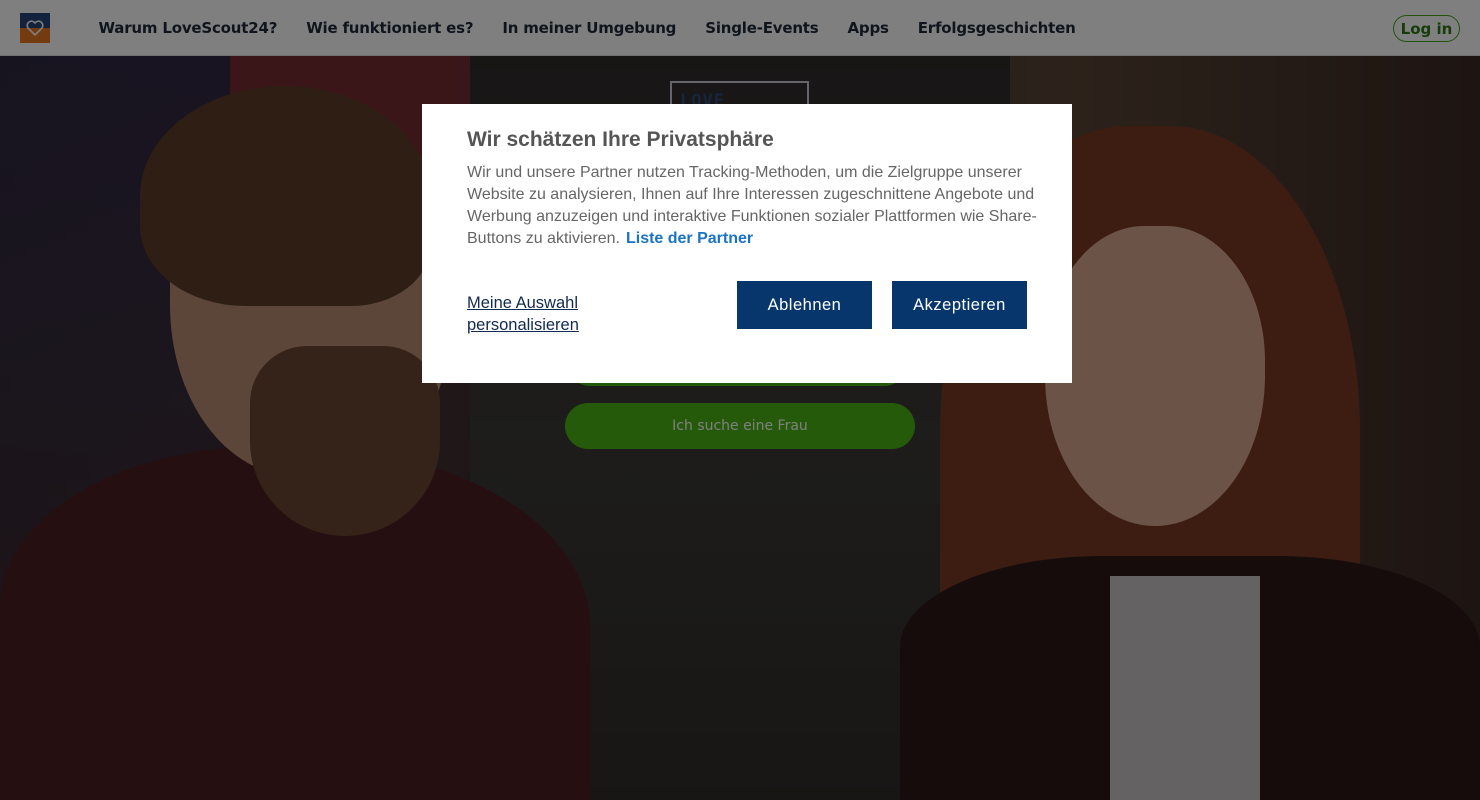  Describe the element at coordinates (959, 305) in the screenshot. I see `accept-button: Akzeptieren` at that location.